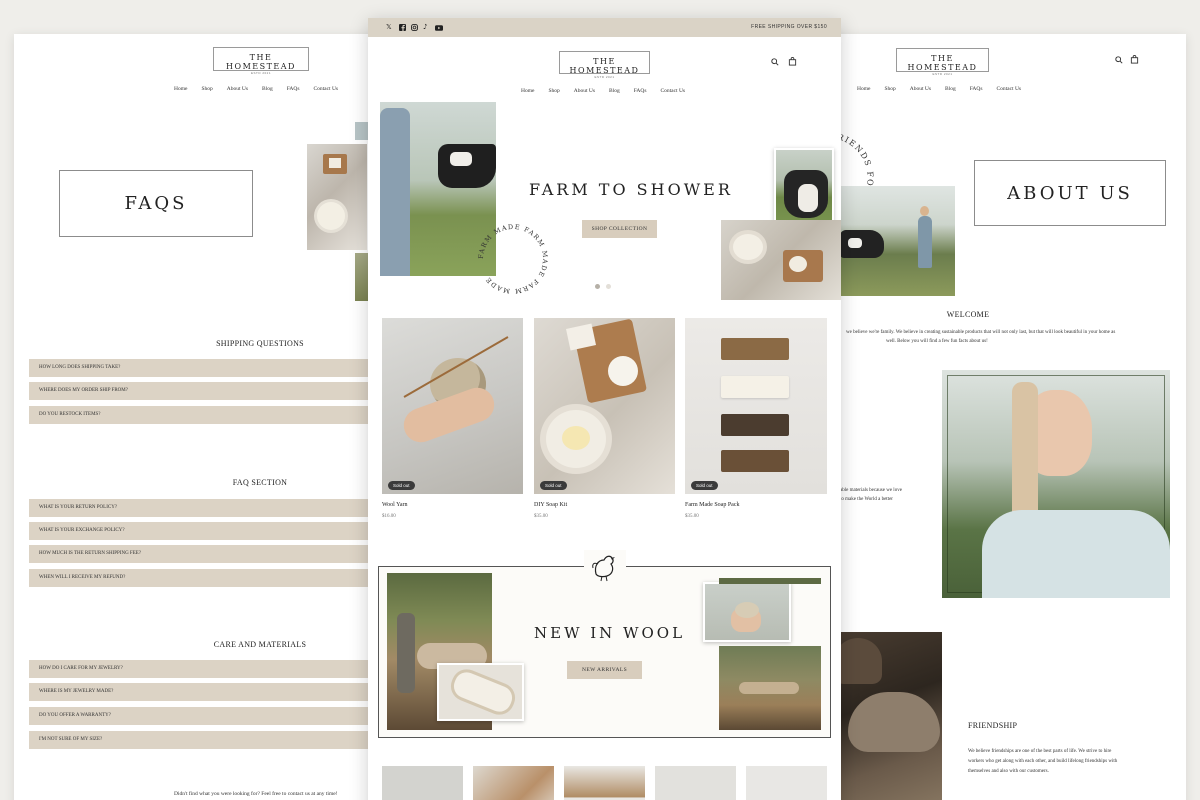  I want to click on product-name: Wool Yarn, so click(395, 505).